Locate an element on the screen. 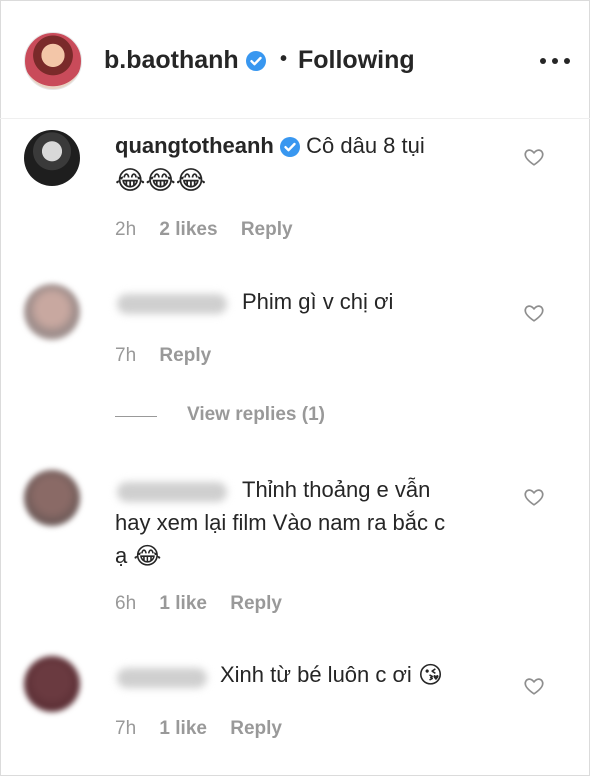  comment-text: Phim gì v chị ơi is located at coordinates (318, 301).